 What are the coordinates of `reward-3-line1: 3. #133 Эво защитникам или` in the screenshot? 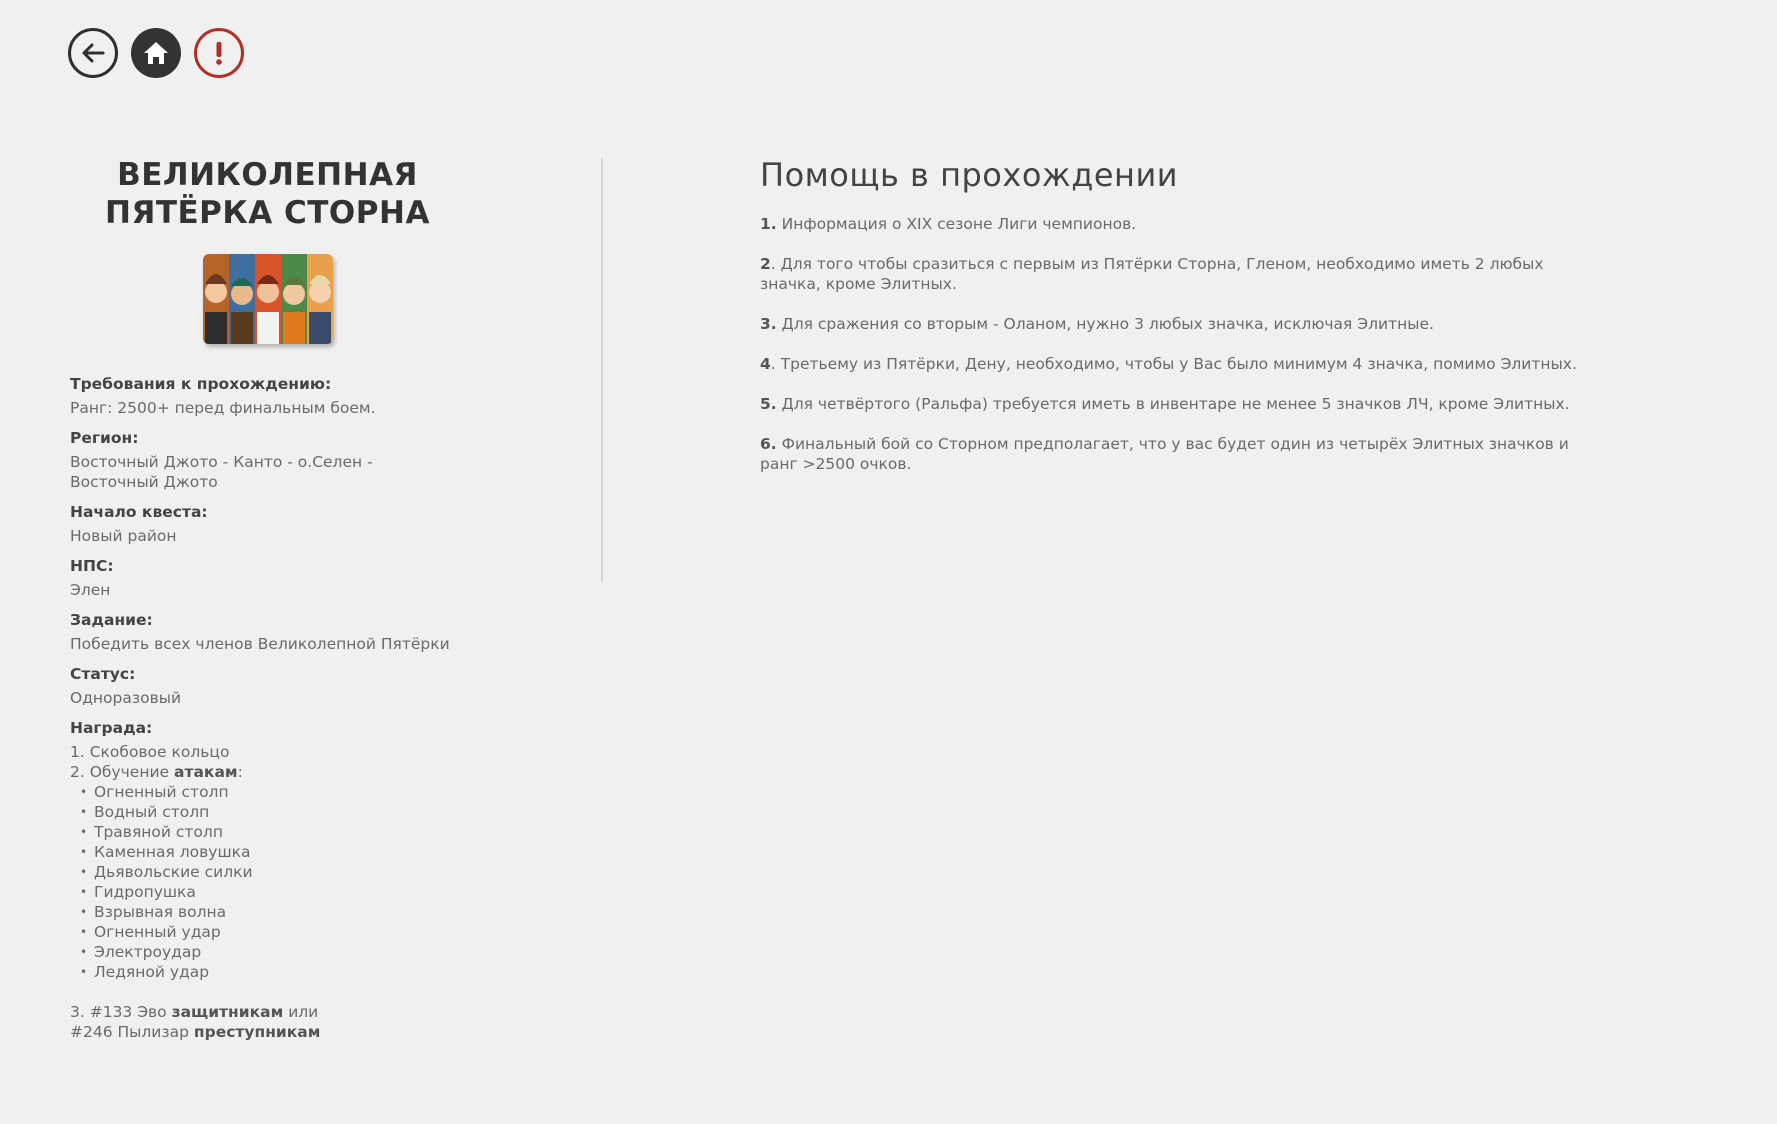 It's located at (267, 1012).